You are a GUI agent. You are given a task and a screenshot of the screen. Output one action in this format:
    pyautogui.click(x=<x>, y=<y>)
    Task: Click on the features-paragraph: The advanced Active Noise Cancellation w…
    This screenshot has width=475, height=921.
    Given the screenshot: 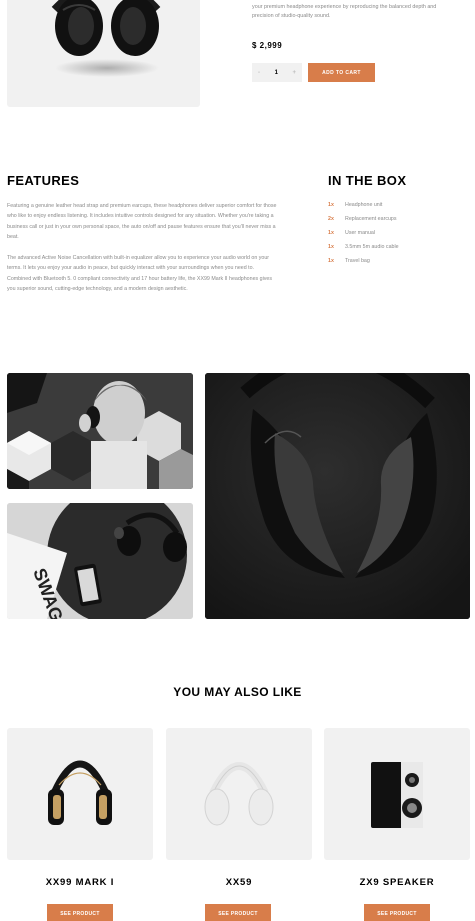 What is the action you would take?
    pyautogui.click(x=139, y=274)
    